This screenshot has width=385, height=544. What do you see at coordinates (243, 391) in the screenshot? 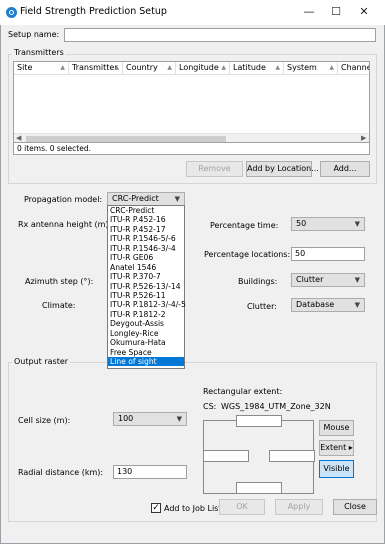
I see `rectangular-extent-label: Rectangular extent:` at bounding box center [243, 391].